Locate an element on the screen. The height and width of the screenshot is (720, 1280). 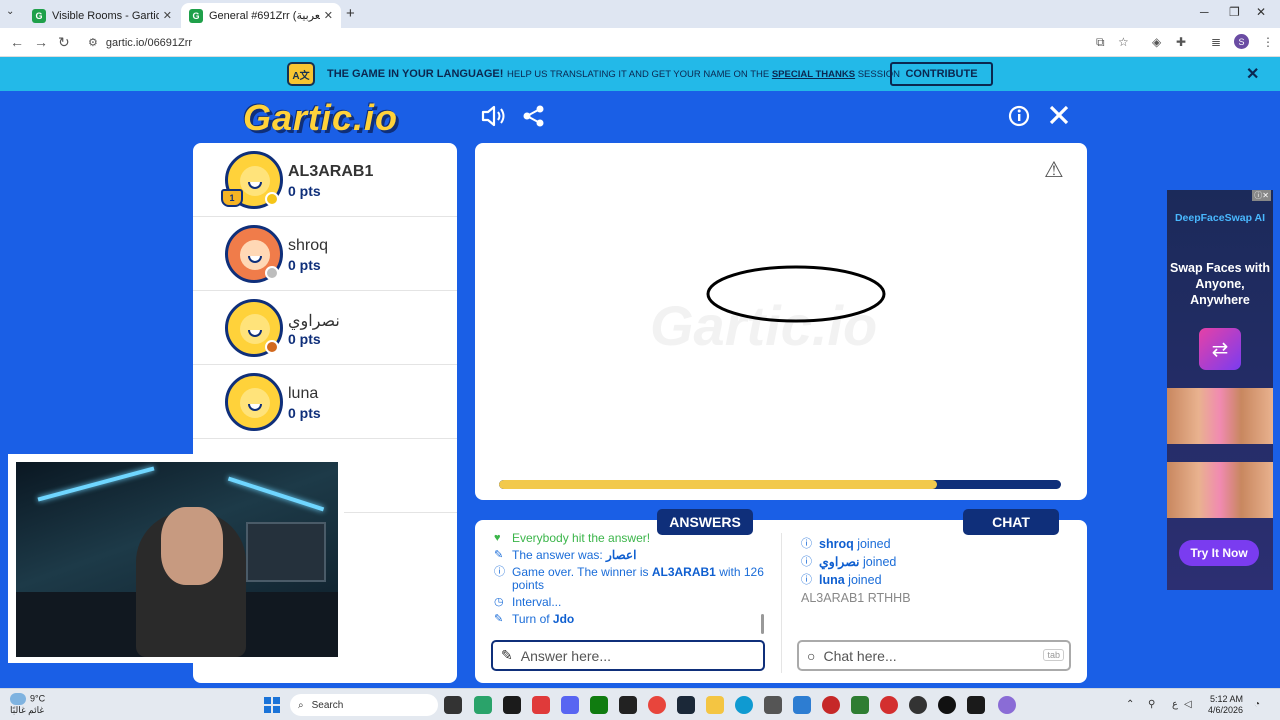
taskbar-clock: 5:12 AM 4/6/2026 is located at coordinates (1222, 705).